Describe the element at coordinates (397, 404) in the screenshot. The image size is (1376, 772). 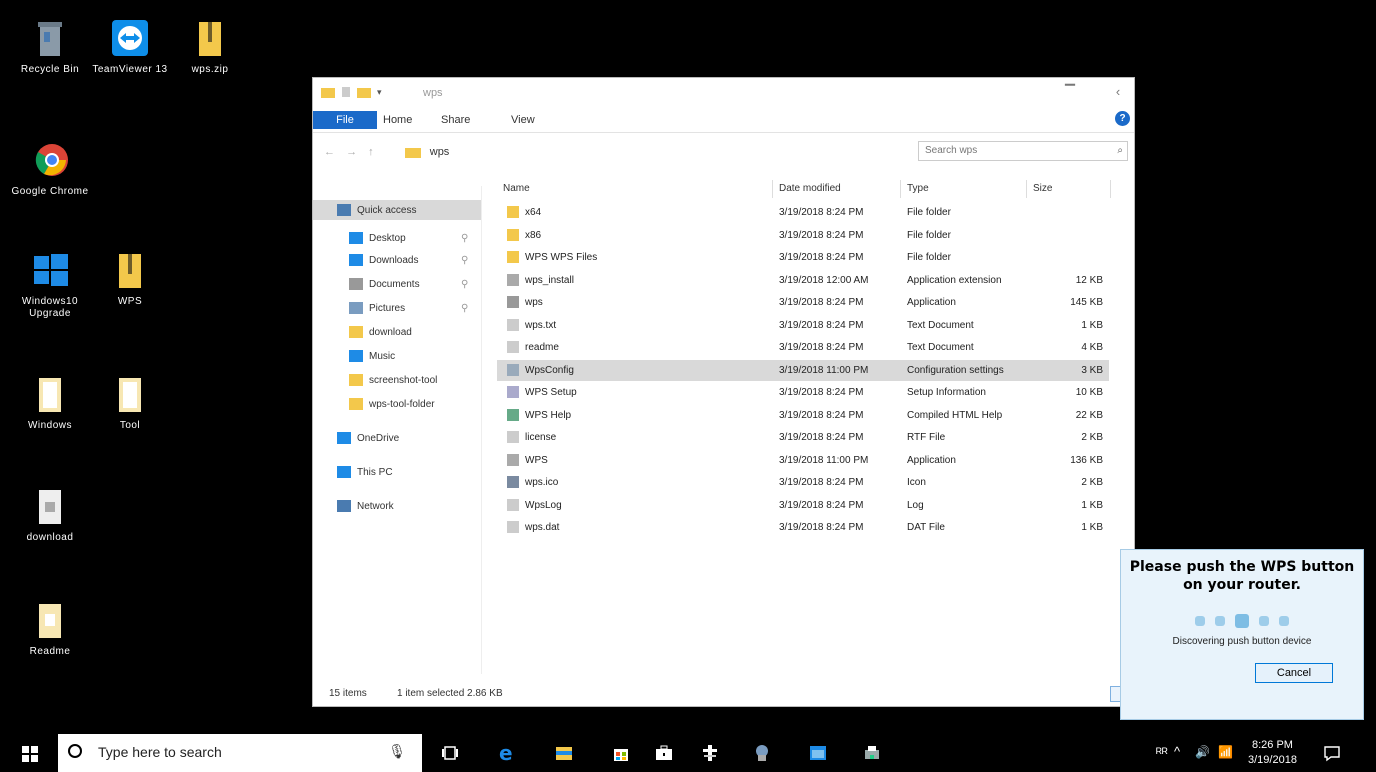
I see `nav-item: wps-tool-folder` at that location.